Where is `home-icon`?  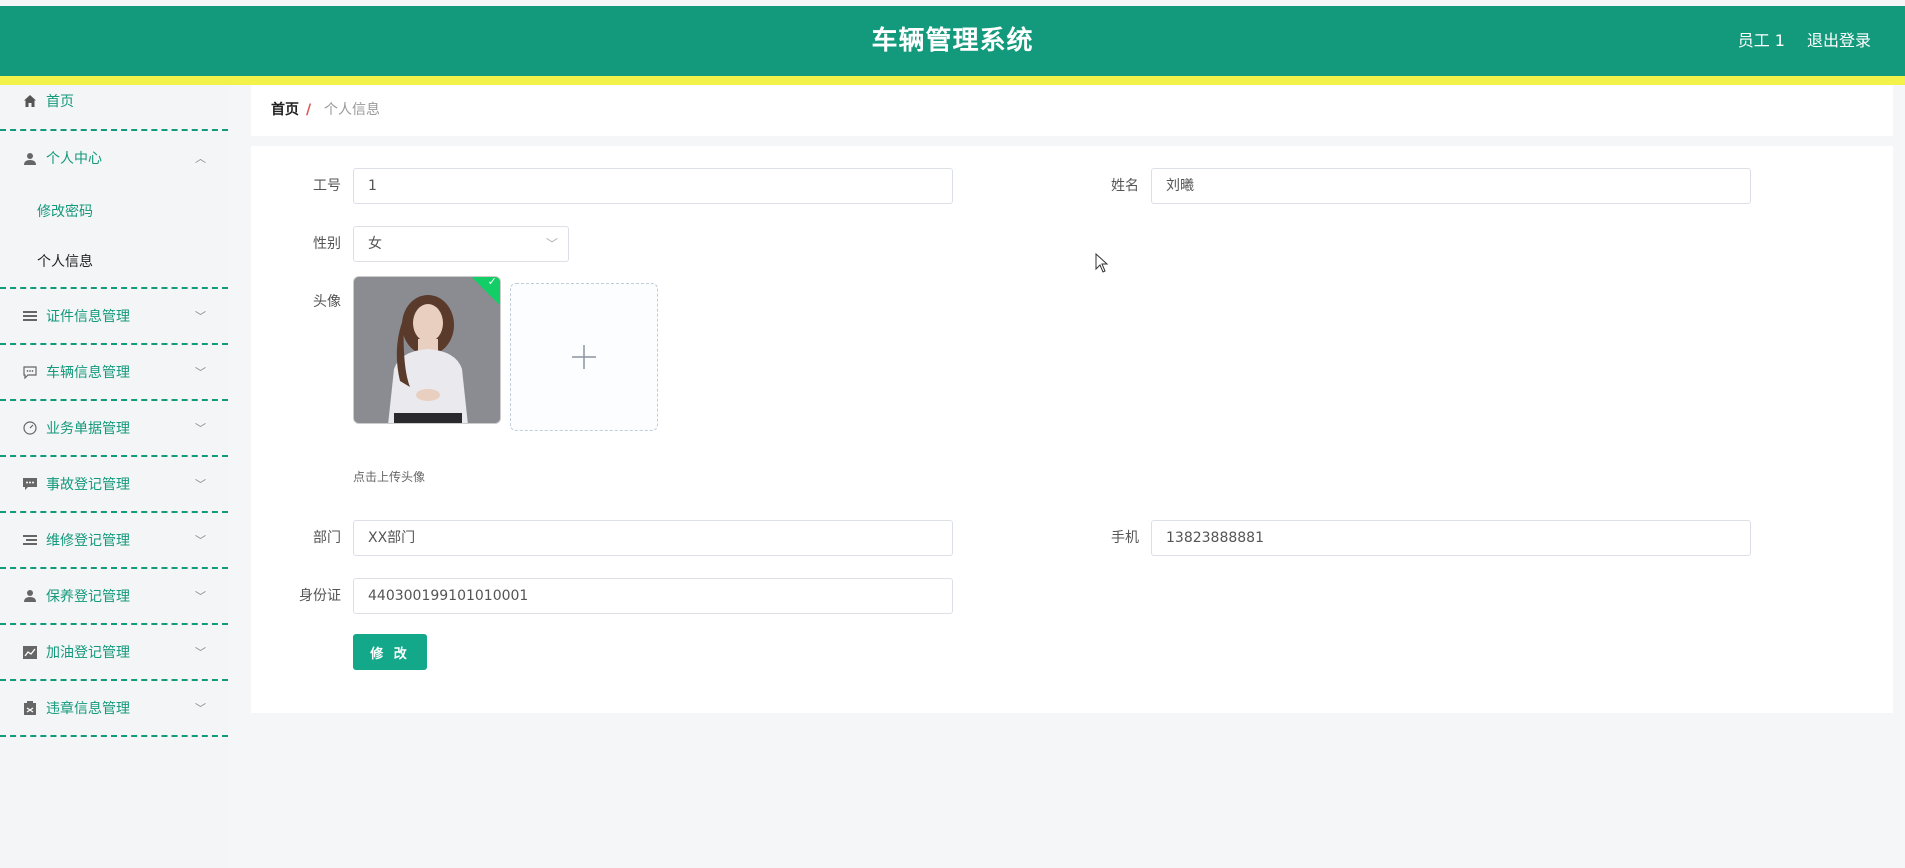 home-icon is located at coordinates (30, 101).